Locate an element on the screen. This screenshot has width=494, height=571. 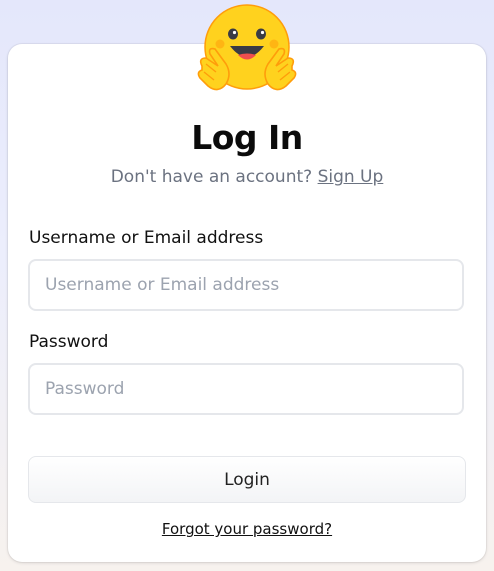
password-label: Password is located at coordinates (69, 342).